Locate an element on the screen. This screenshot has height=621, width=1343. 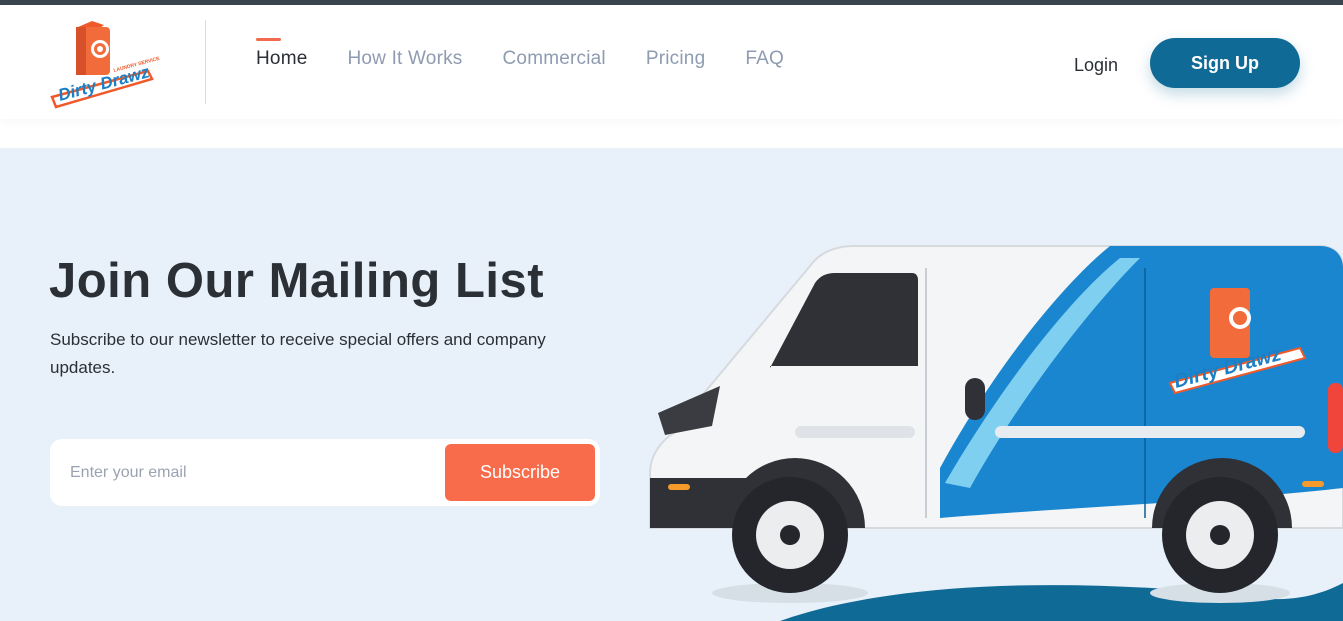
nav-label: Home is located at coordinates (282, 58).